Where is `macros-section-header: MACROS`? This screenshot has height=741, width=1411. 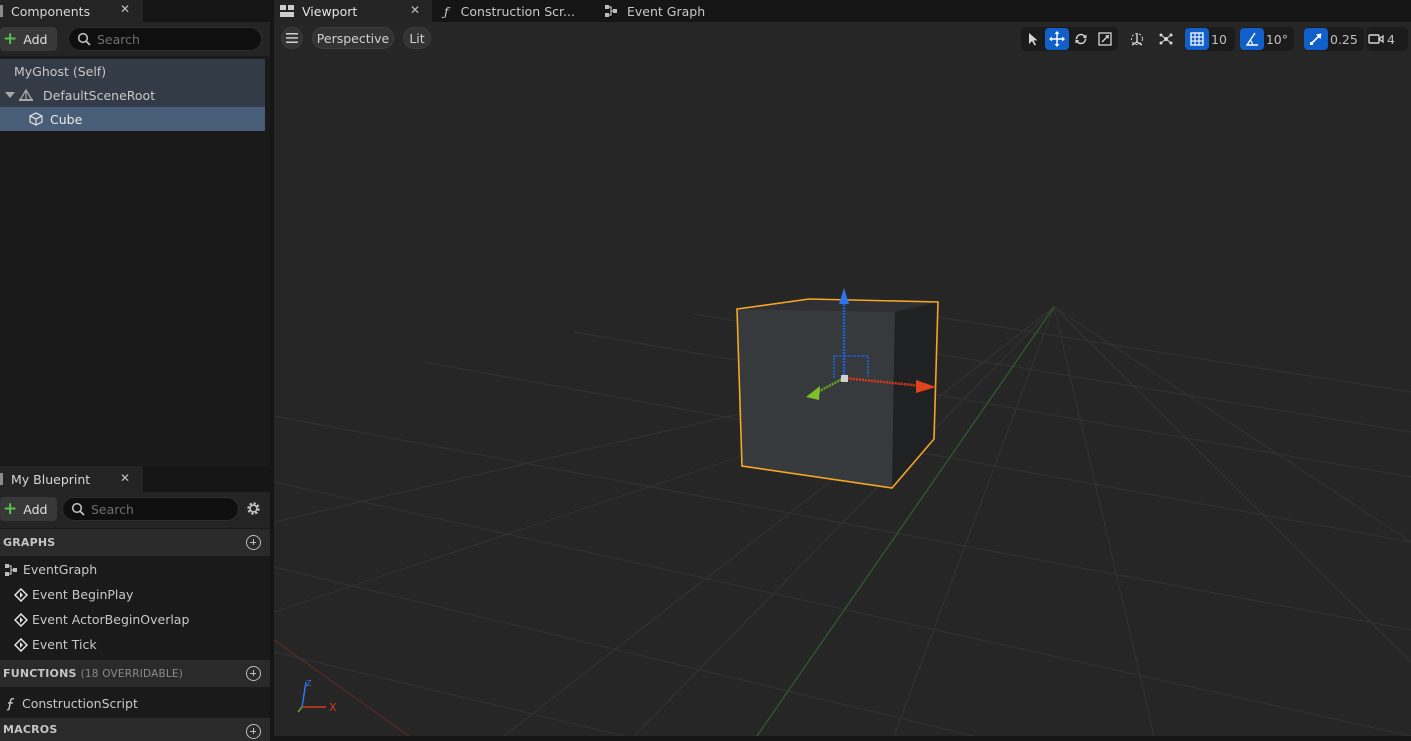 macros-section-header: MACROS is located at coordinates (135, 729).